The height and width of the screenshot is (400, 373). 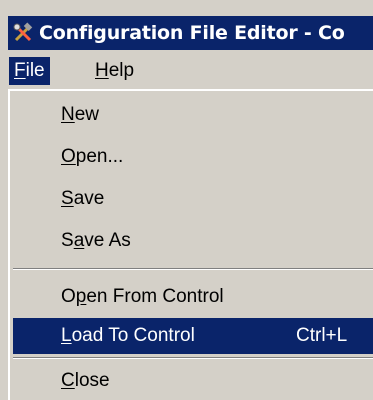 I want to click on label-mnemonic: N, so click(x=68, y=114).